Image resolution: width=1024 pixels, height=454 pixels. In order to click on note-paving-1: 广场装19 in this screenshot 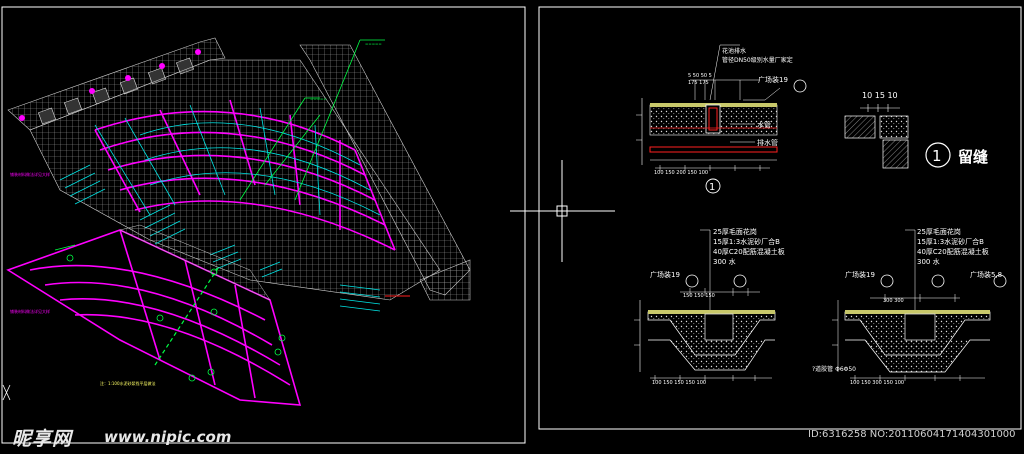, I will do `click(773, 80)`.